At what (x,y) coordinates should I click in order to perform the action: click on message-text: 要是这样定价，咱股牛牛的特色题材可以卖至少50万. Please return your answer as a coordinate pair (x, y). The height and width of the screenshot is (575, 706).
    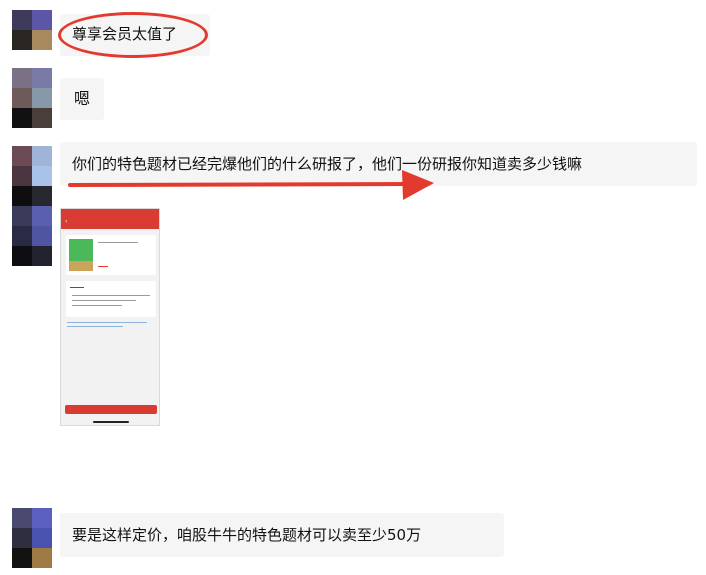
    Looking at the image, I should click on (247, 535).